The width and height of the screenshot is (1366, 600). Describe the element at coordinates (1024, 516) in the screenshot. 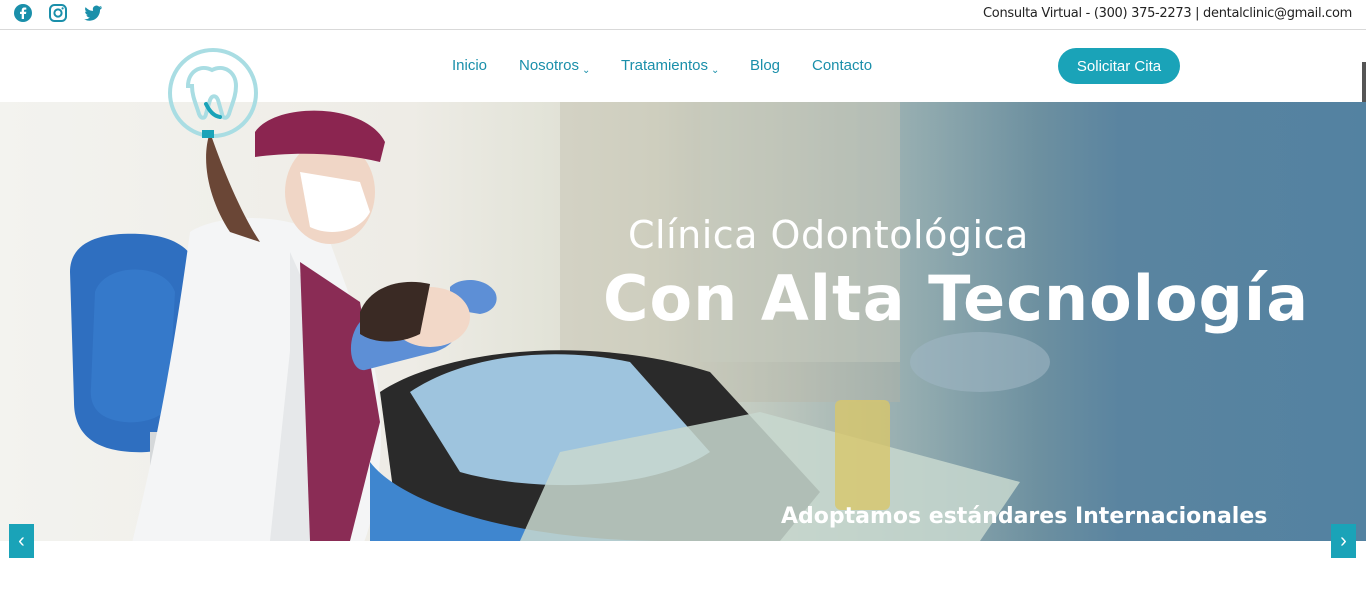

I see `hero-subtitle: Adoptamos estándares Internacionales` at that location.